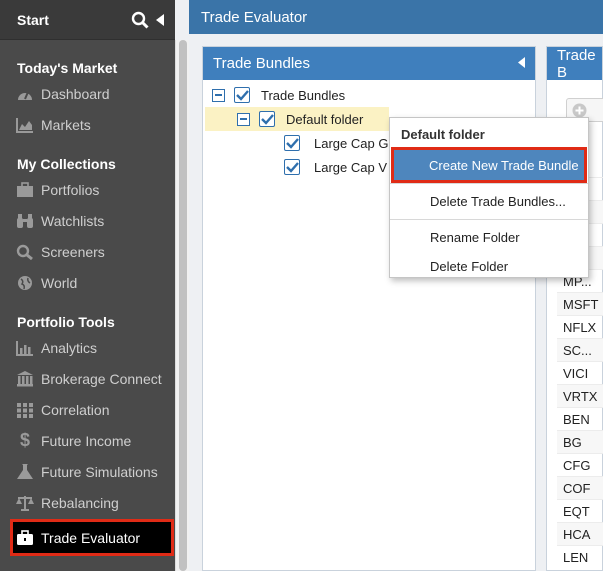 This screenshot has height=571, width=603. Describe the element at coordinates (66, 164) in the screenshot. I see `section-my-collections: My Collections` at that location.